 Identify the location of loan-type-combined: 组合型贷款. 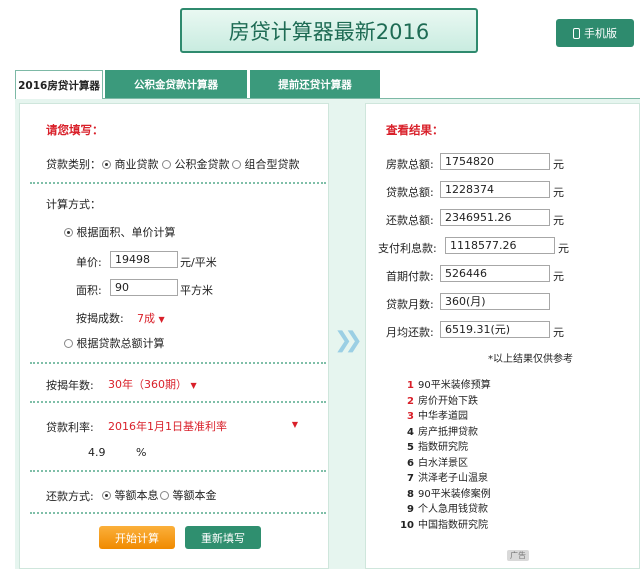
(266, 164).